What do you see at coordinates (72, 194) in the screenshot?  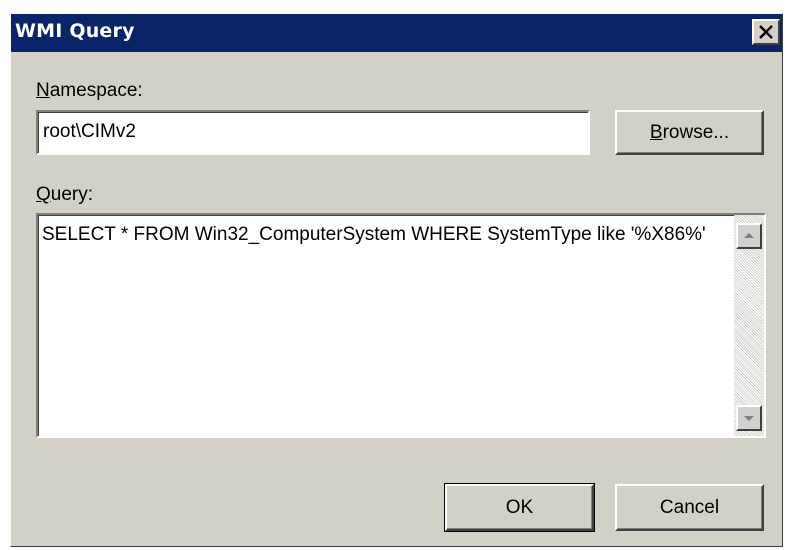 I see `query-label-text: uery:` at bounding box center [72, 194].